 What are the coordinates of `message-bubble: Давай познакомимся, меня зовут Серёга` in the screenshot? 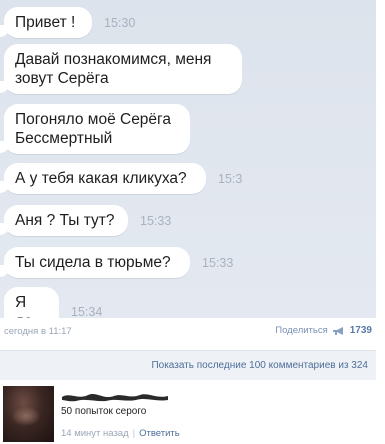 It's located at (121, 69).